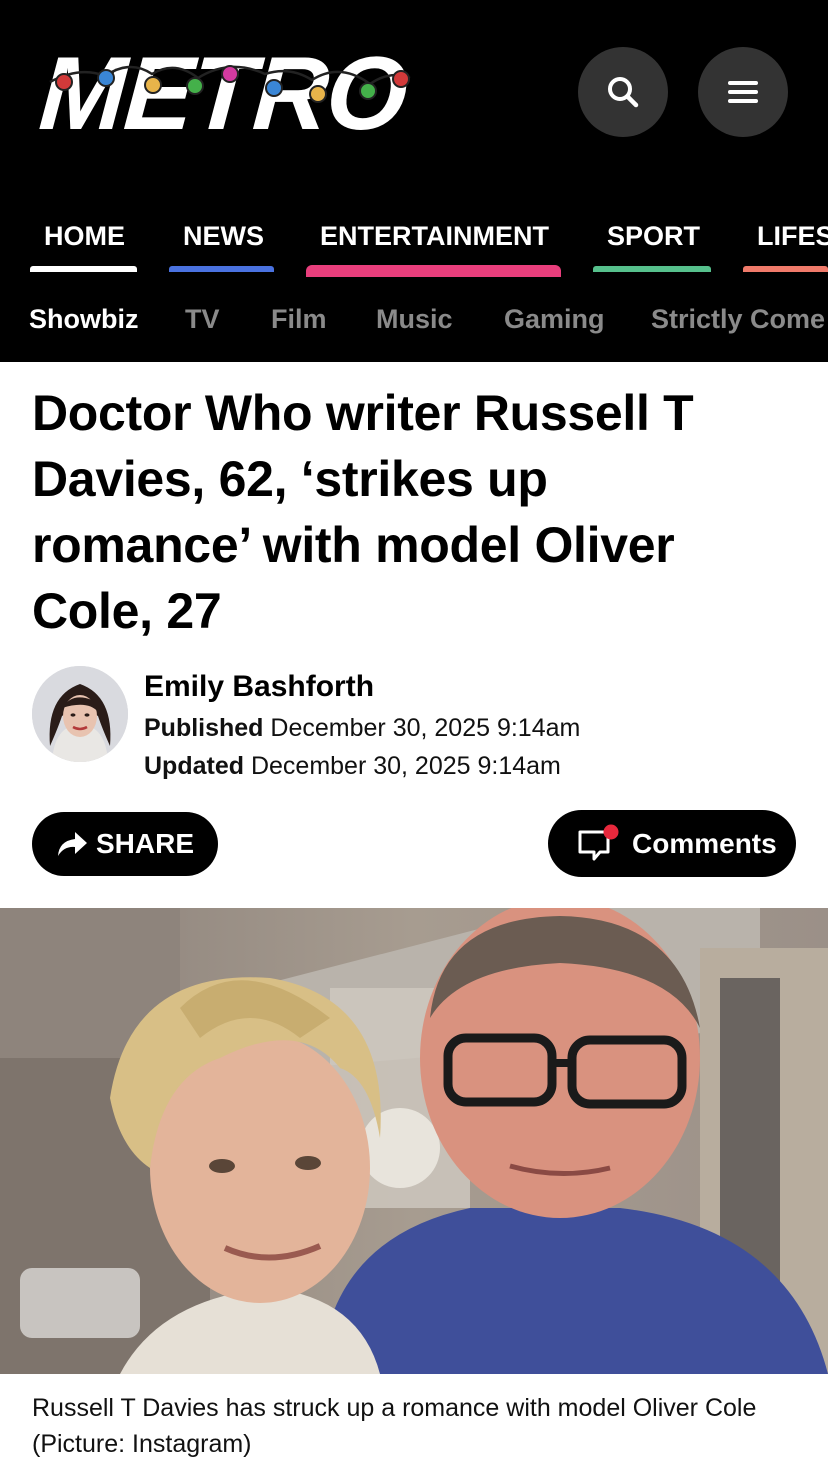 Image resolution: width=828 pixels, height=1462 pixels. What do you see at coordinates (127, 611) in the screenshot?
I see `headline-line: Cole, 27` at bounding box center [127, 611].